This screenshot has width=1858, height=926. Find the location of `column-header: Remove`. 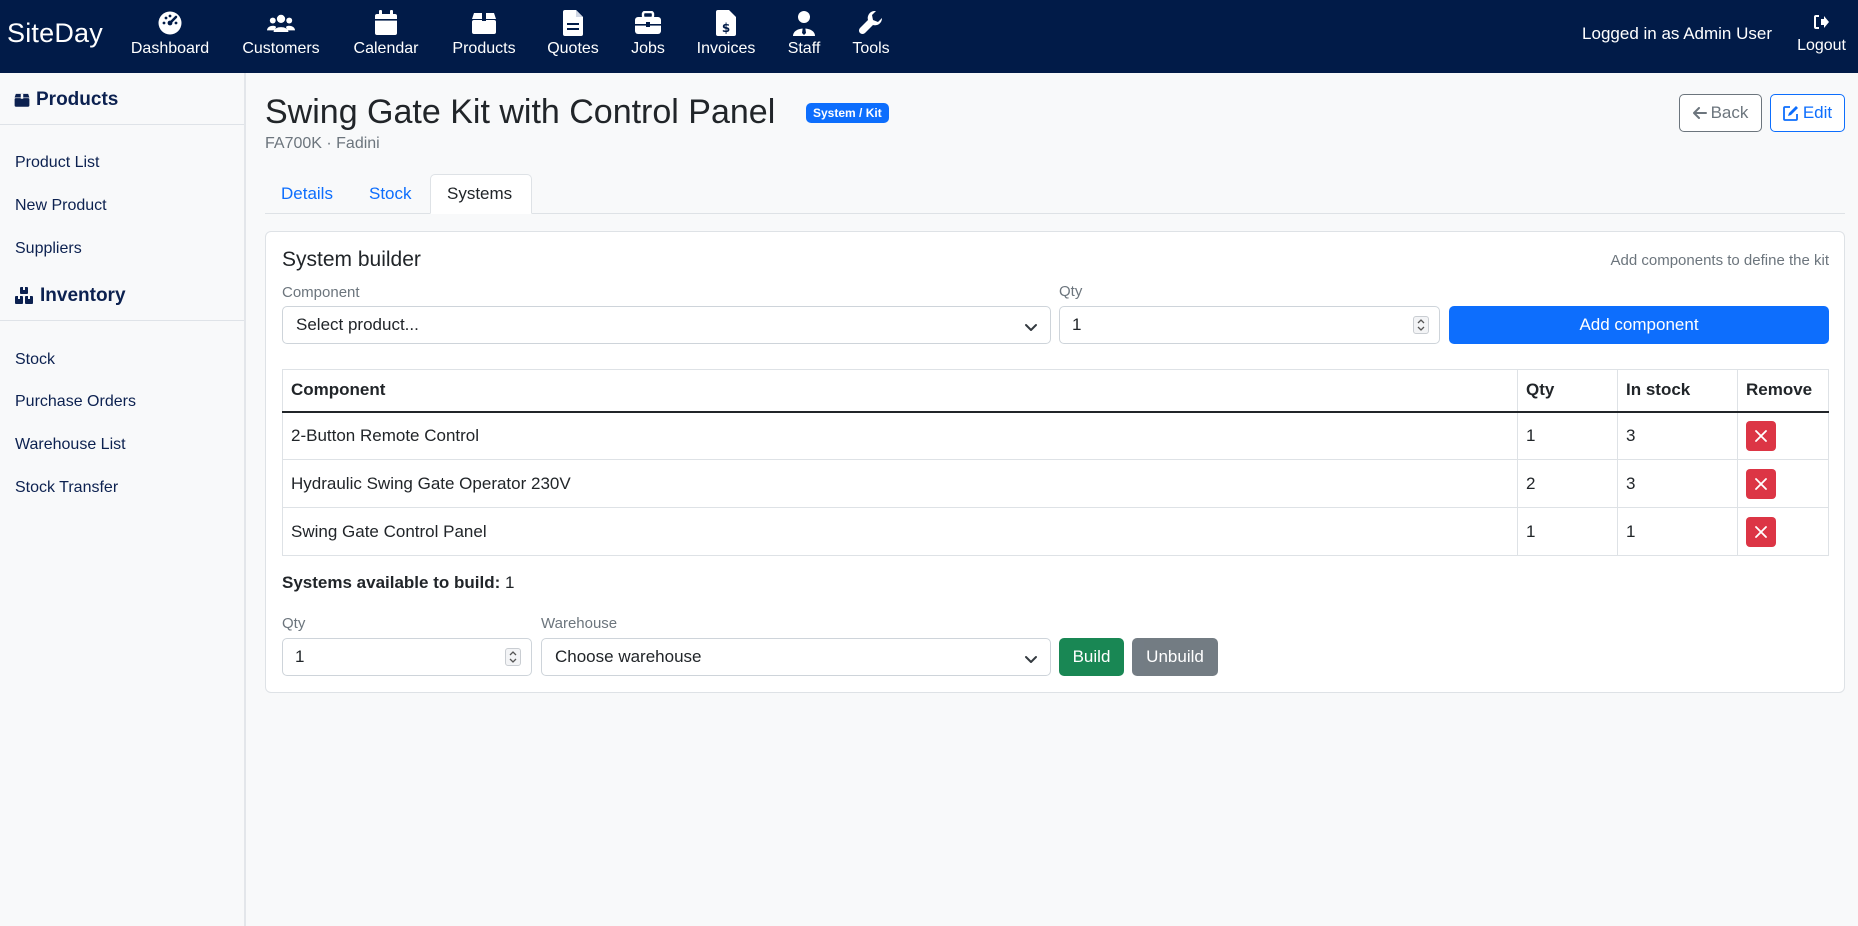

column-header: Remove is located at coordinates (1783, 390).